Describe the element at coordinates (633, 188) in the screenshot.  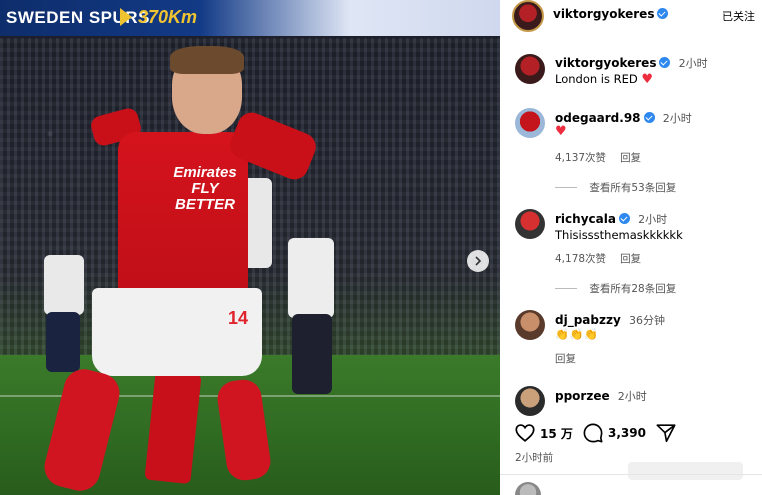
I see `view-replies-text: 查看所有53条回复` at that location.